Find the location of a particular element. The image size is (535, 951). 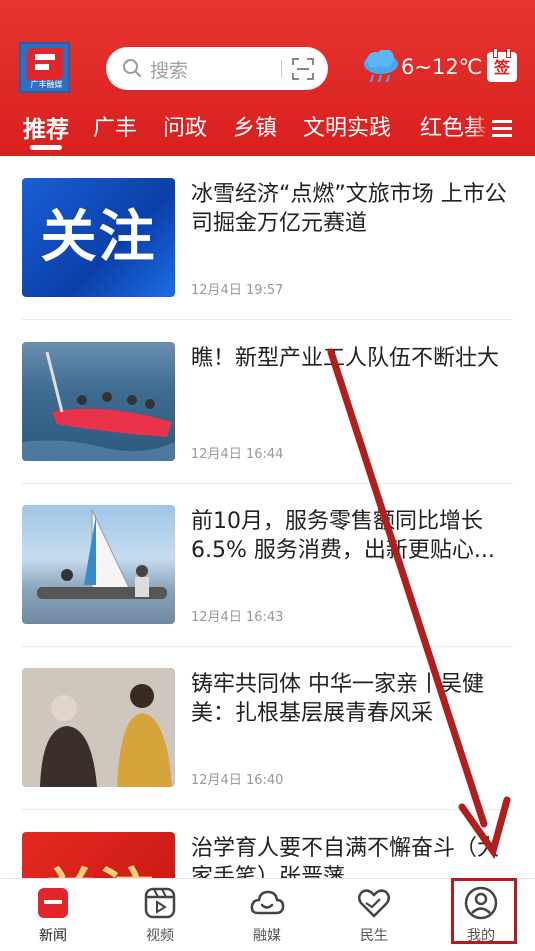

menu-icon is located at coordinates (502, 129).